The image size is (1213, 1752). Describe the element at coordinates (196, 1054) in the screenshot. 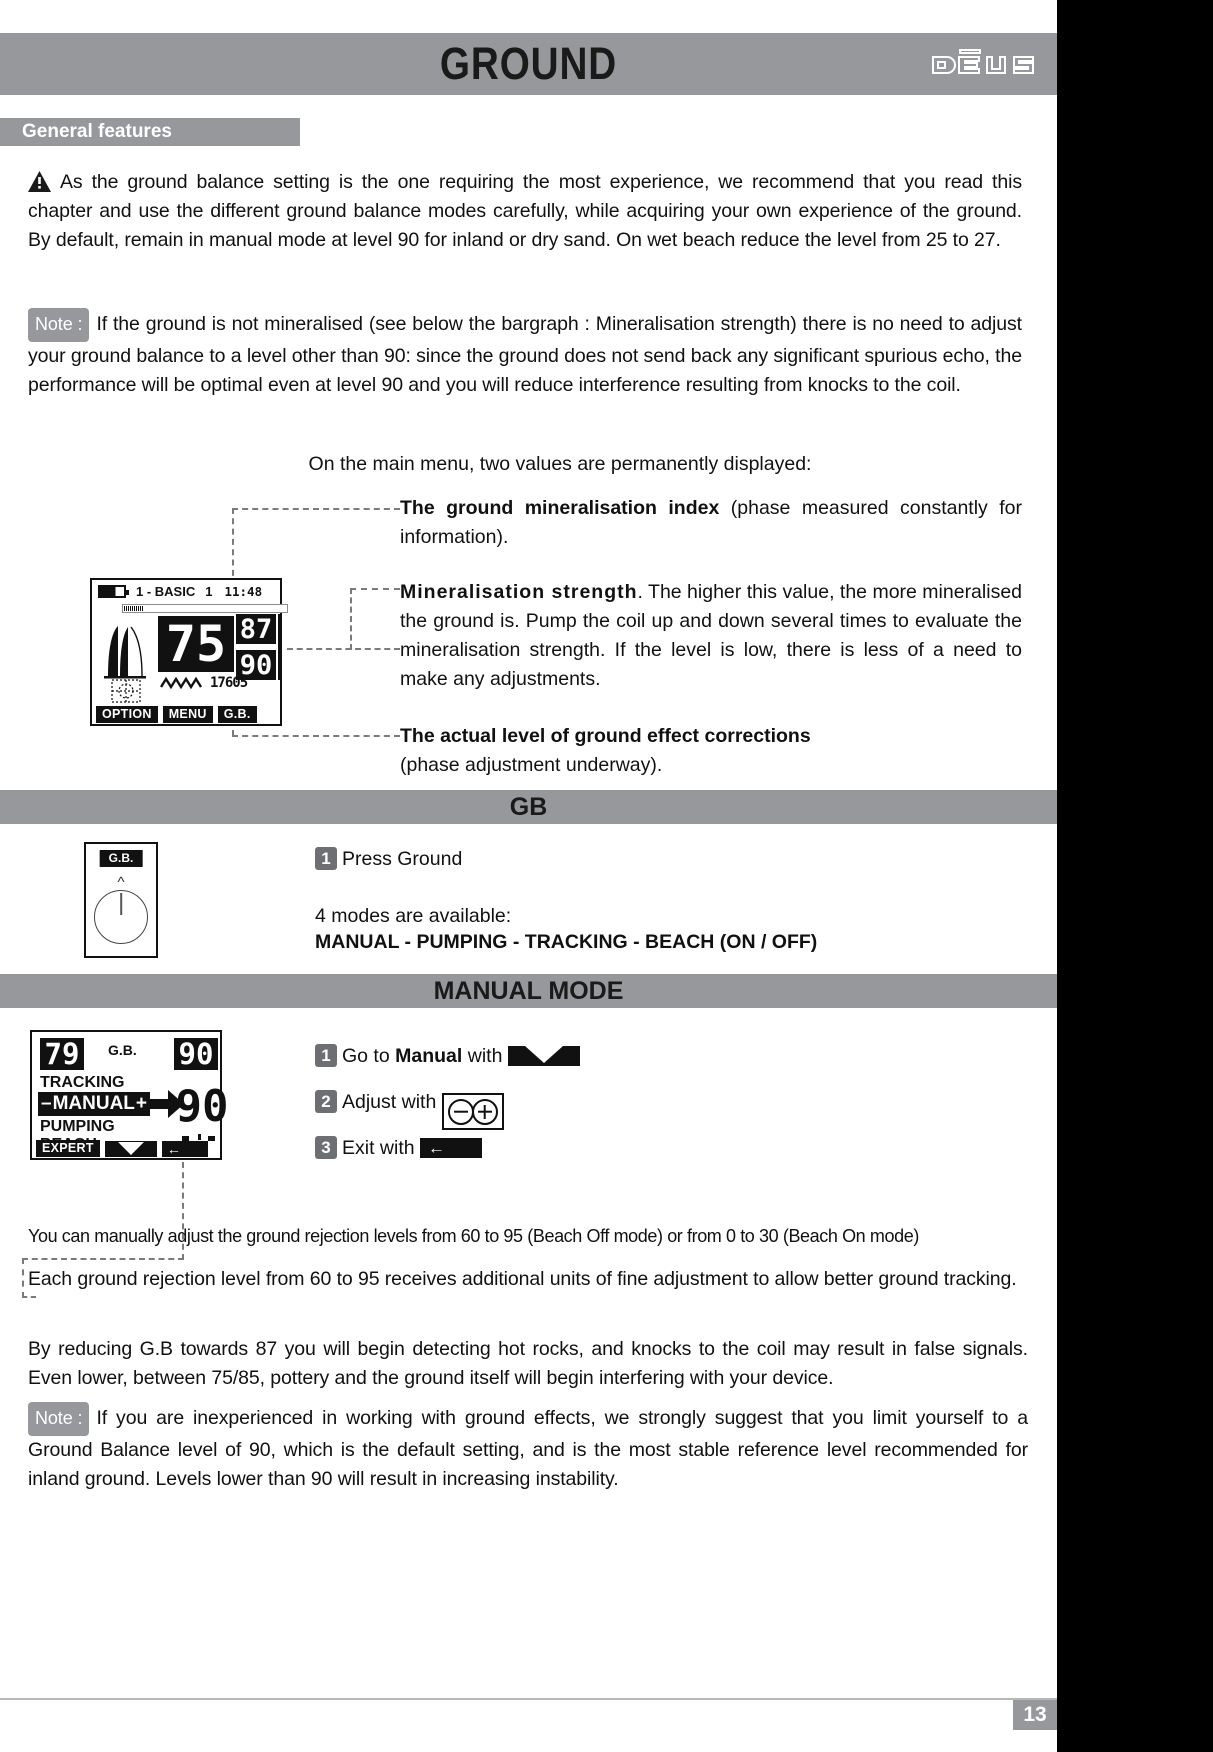

I see `lcd-manual-value-right: 90` at that location.